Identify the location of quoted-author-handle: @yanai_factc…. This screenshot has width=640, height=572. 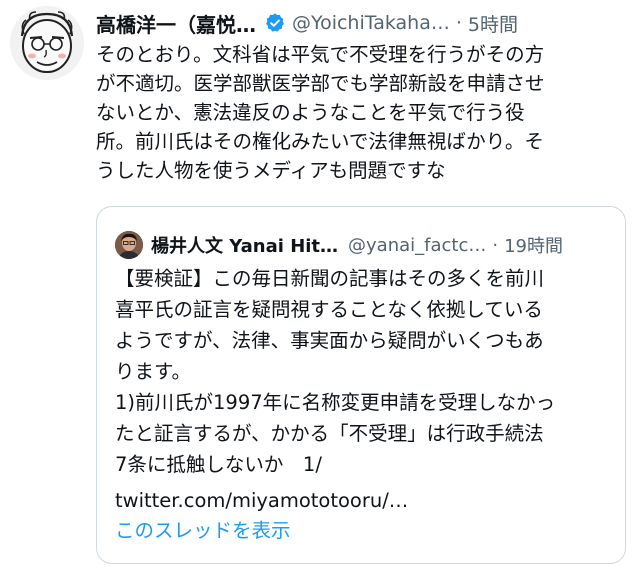
(417, 245).